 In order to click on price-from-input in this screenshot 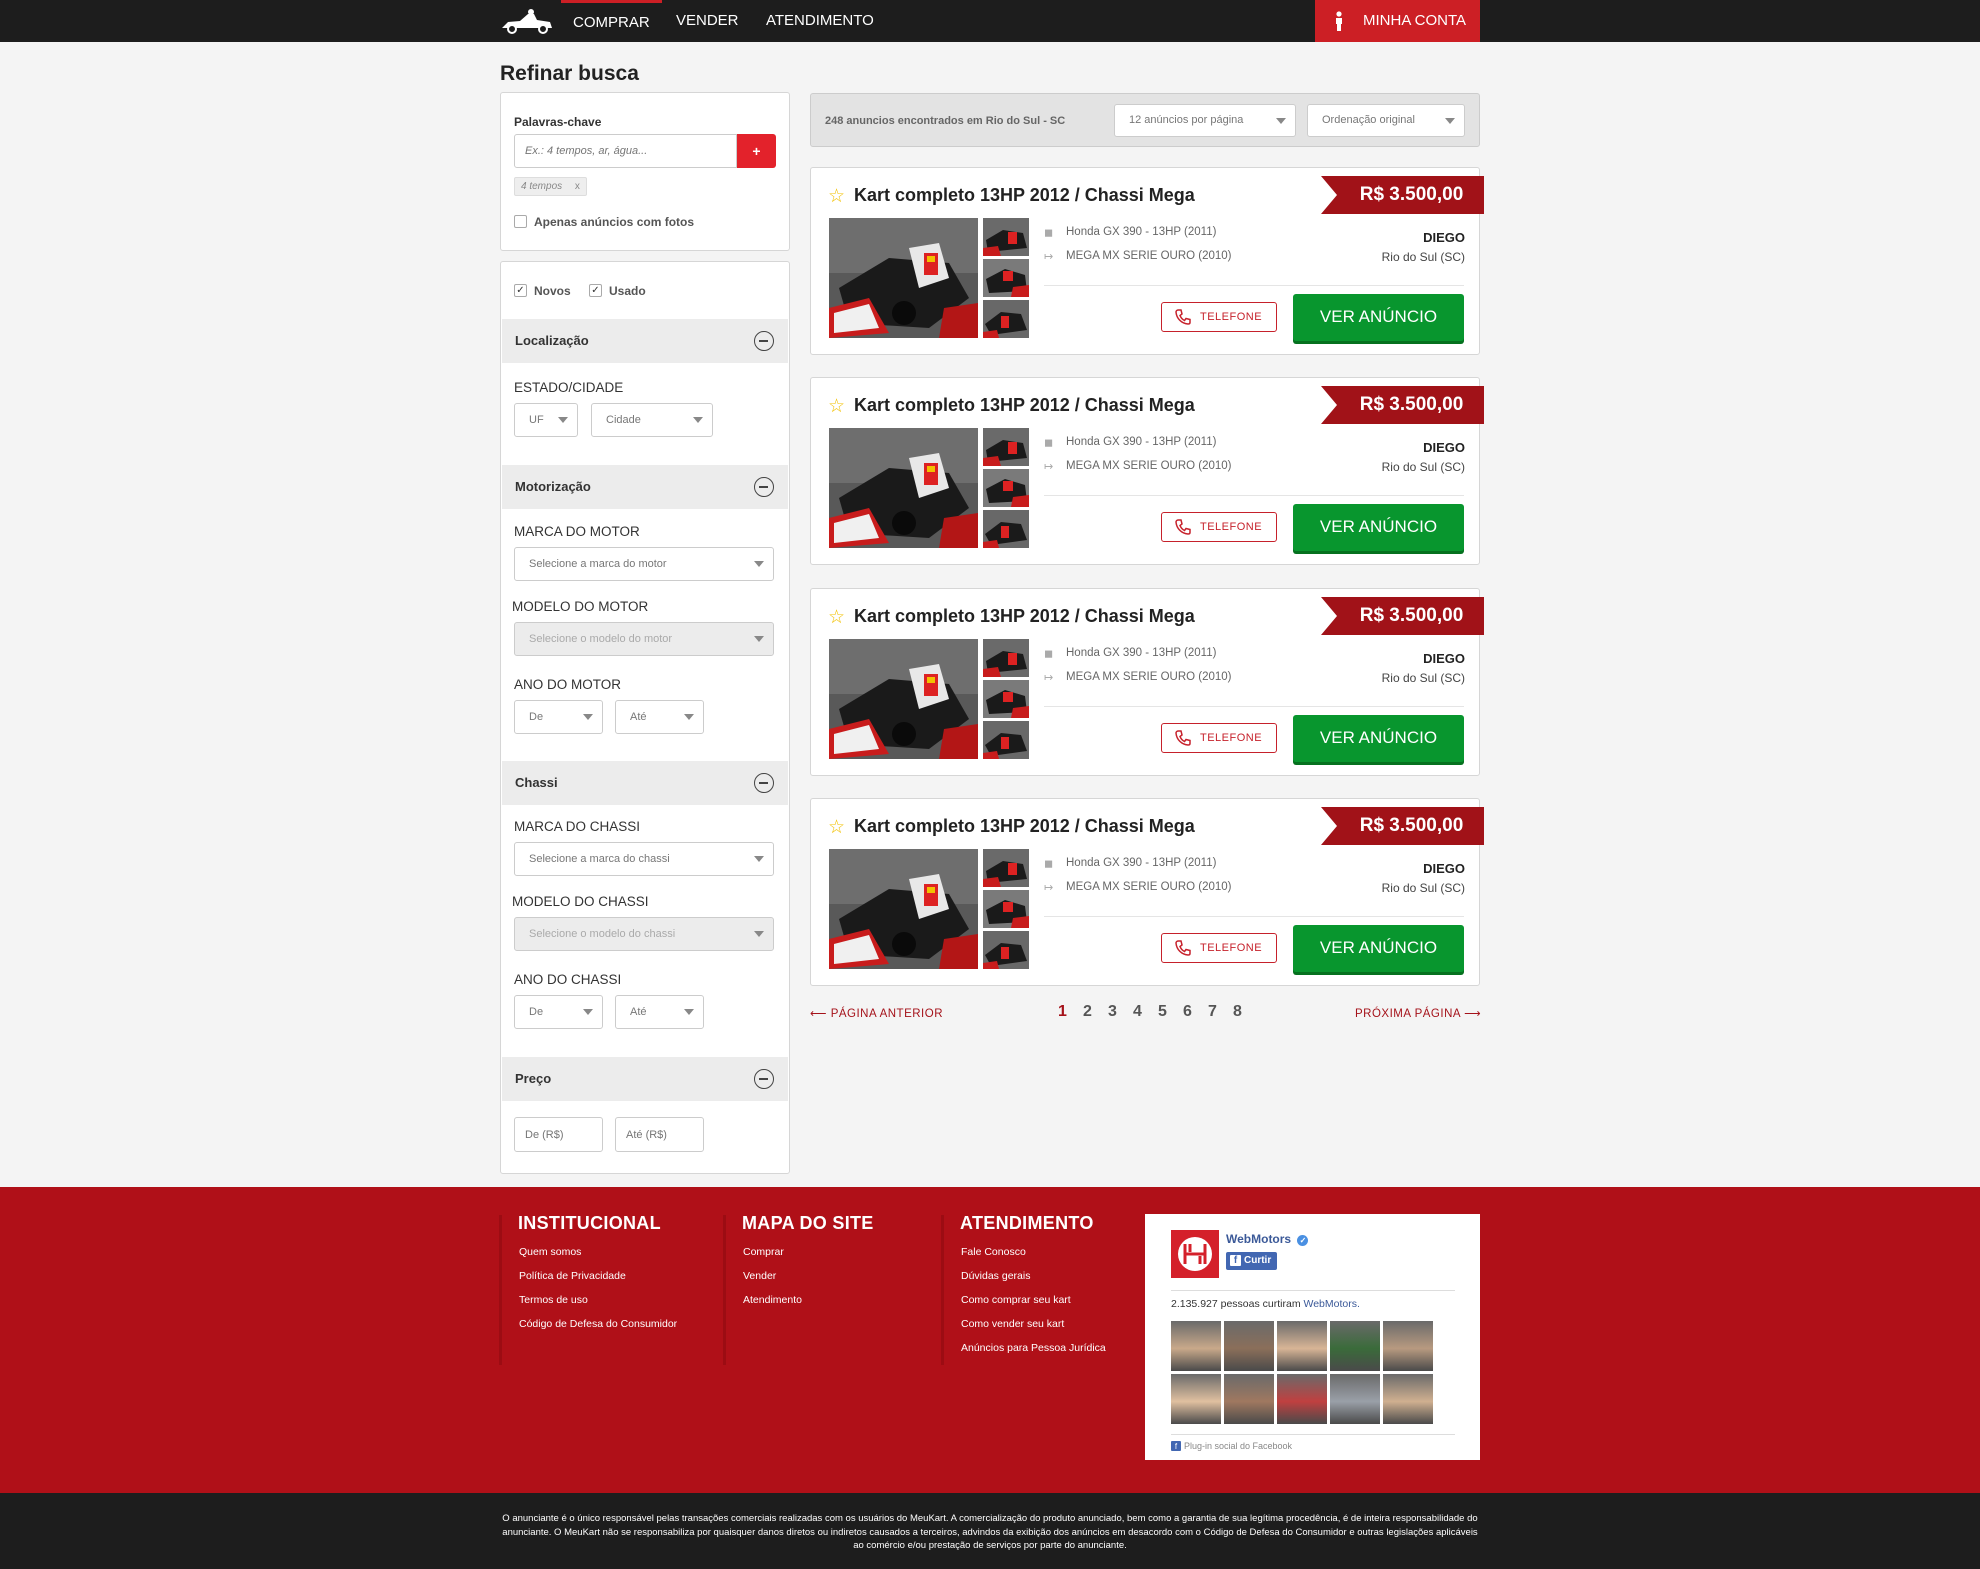, I will do `click(558, 1134)`.